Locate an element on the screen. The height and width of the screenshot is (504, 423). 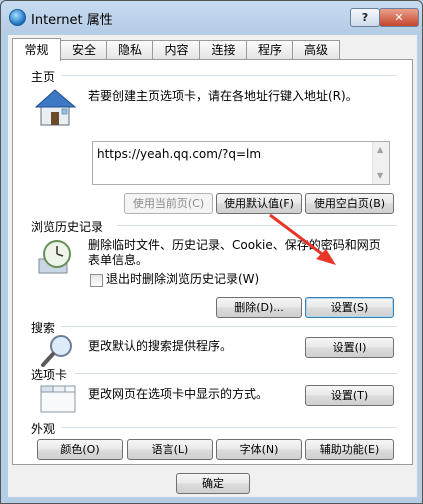
browsing-history-group-title: 浏览历史记录 is located at coordinates (67, 227).